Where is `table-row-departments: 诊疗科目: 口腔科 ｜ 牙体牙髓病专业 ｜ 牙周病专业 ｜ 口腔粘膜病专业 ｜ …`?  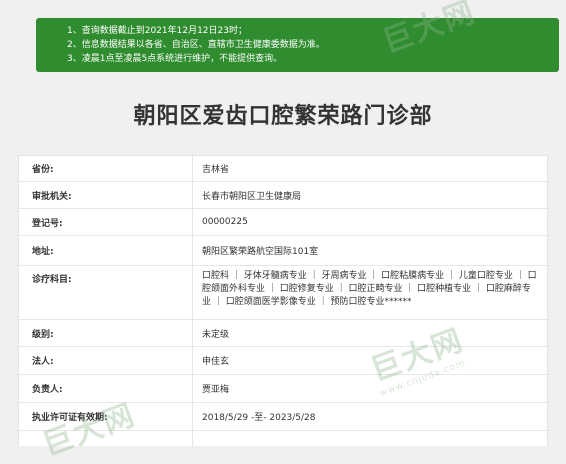
table-row-departments: 诊疗科目: 口腔科 ｜ 牙体牙髓病专业 ｜ 牙周病专业 ｜ 口腔粘膜病专业 ｜ … is located at coordinates (283, 293).